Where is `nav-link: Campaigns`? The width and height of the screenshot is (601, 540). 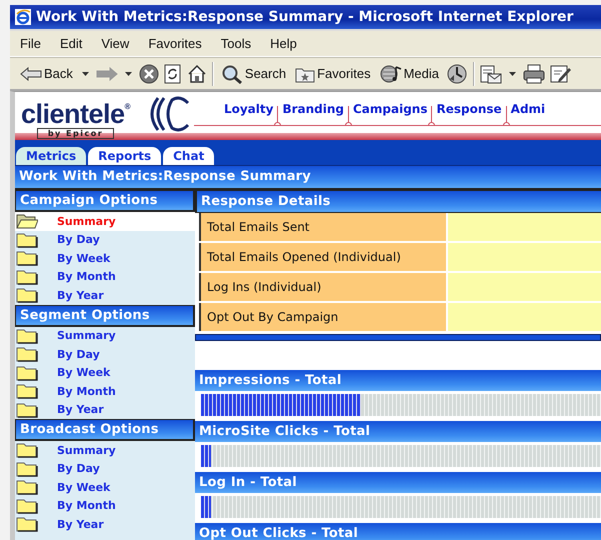 nav-link: Campaigns is located at coordinates (392, 113).